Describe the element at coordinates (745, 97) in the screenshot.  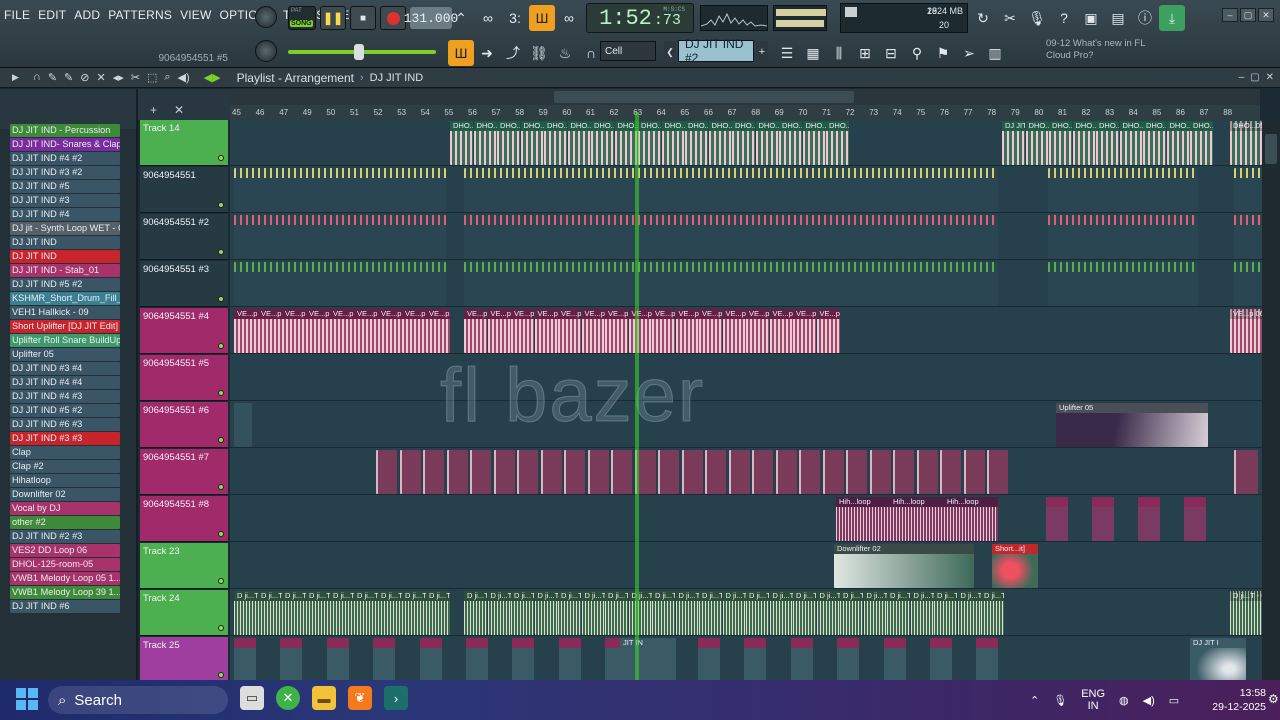
I see `horizontal-scrollbar` at that location.